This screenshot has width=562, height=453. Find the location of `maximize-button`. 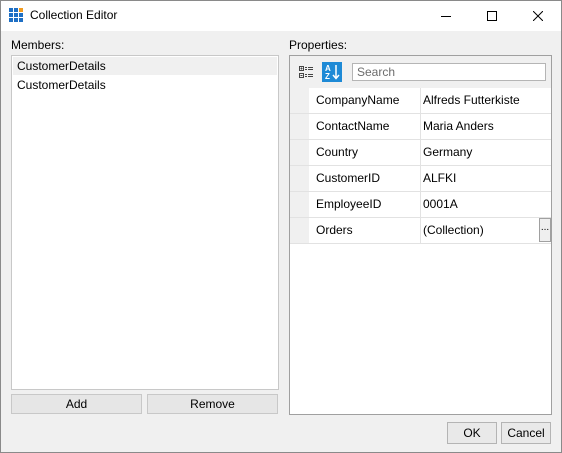

maximize-button is located at coordinates (492, 16).